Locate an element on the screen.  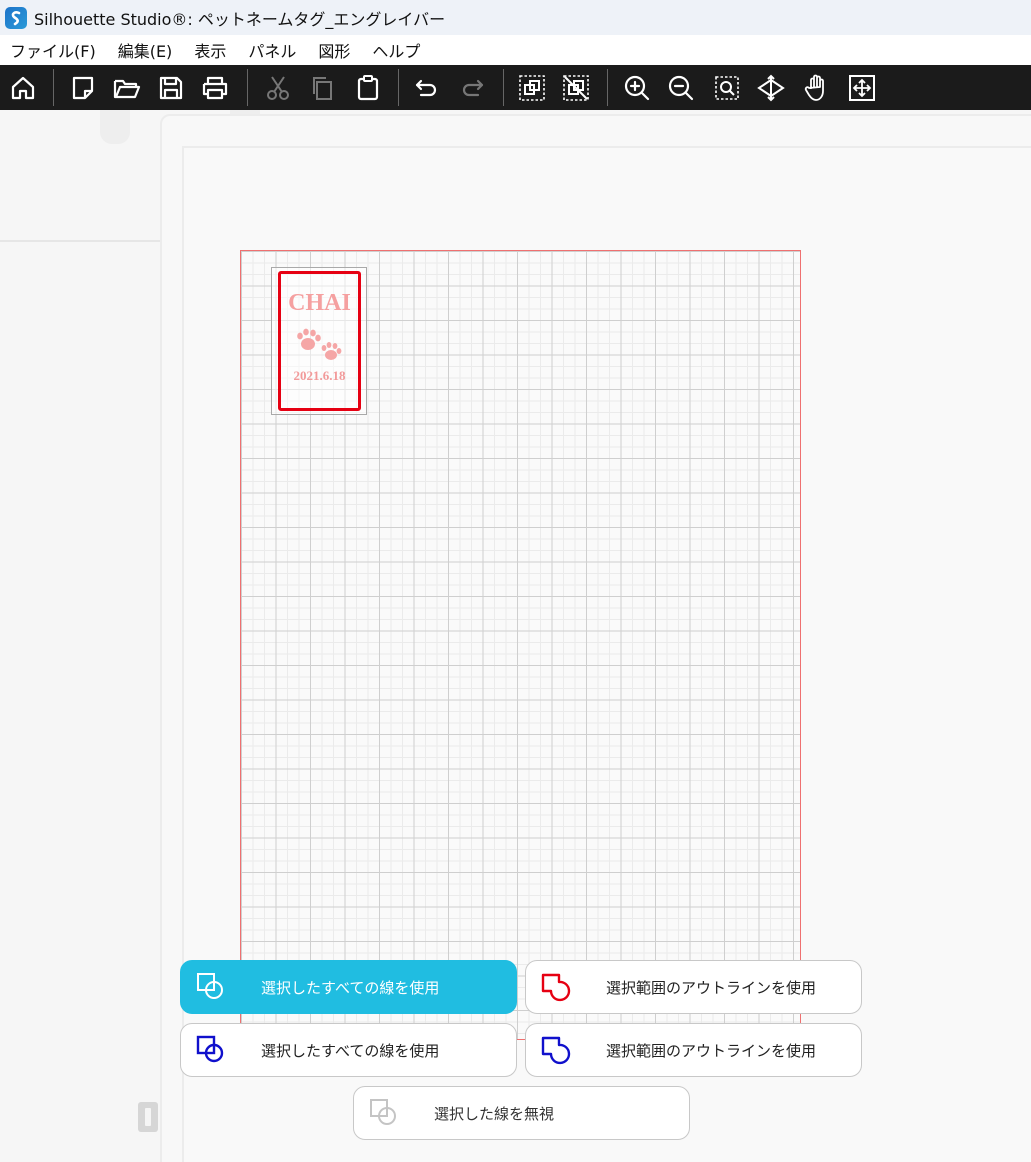
fit-to-page-icon is located at coordinates (862, 88).